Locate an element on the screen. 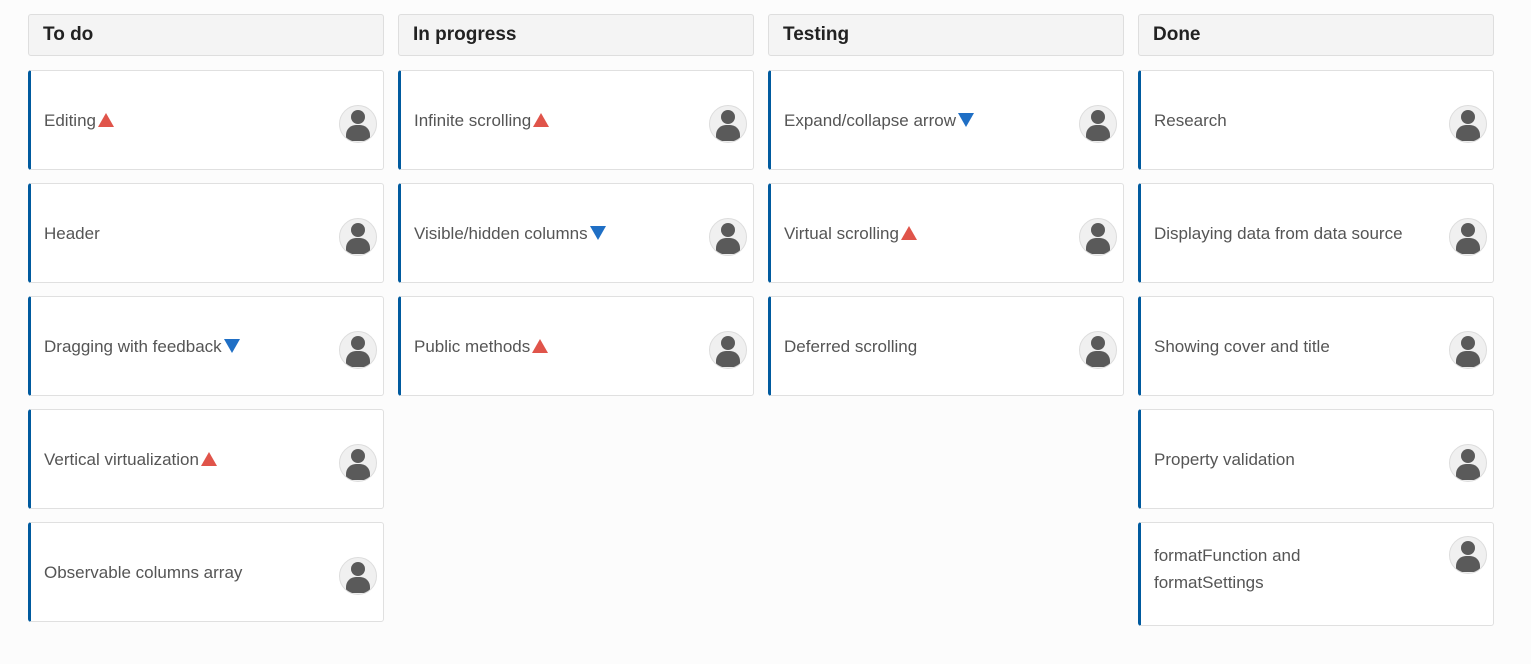  card-text: Dragging with feedback is located at coordinates (142, 346).